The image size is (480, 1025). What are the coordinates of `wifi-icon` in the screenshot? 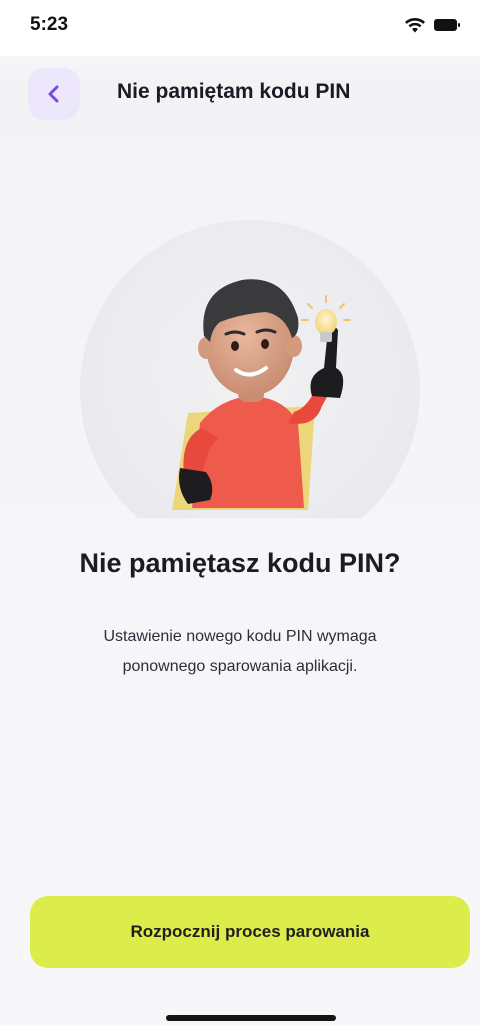 It's located at (415, 25).